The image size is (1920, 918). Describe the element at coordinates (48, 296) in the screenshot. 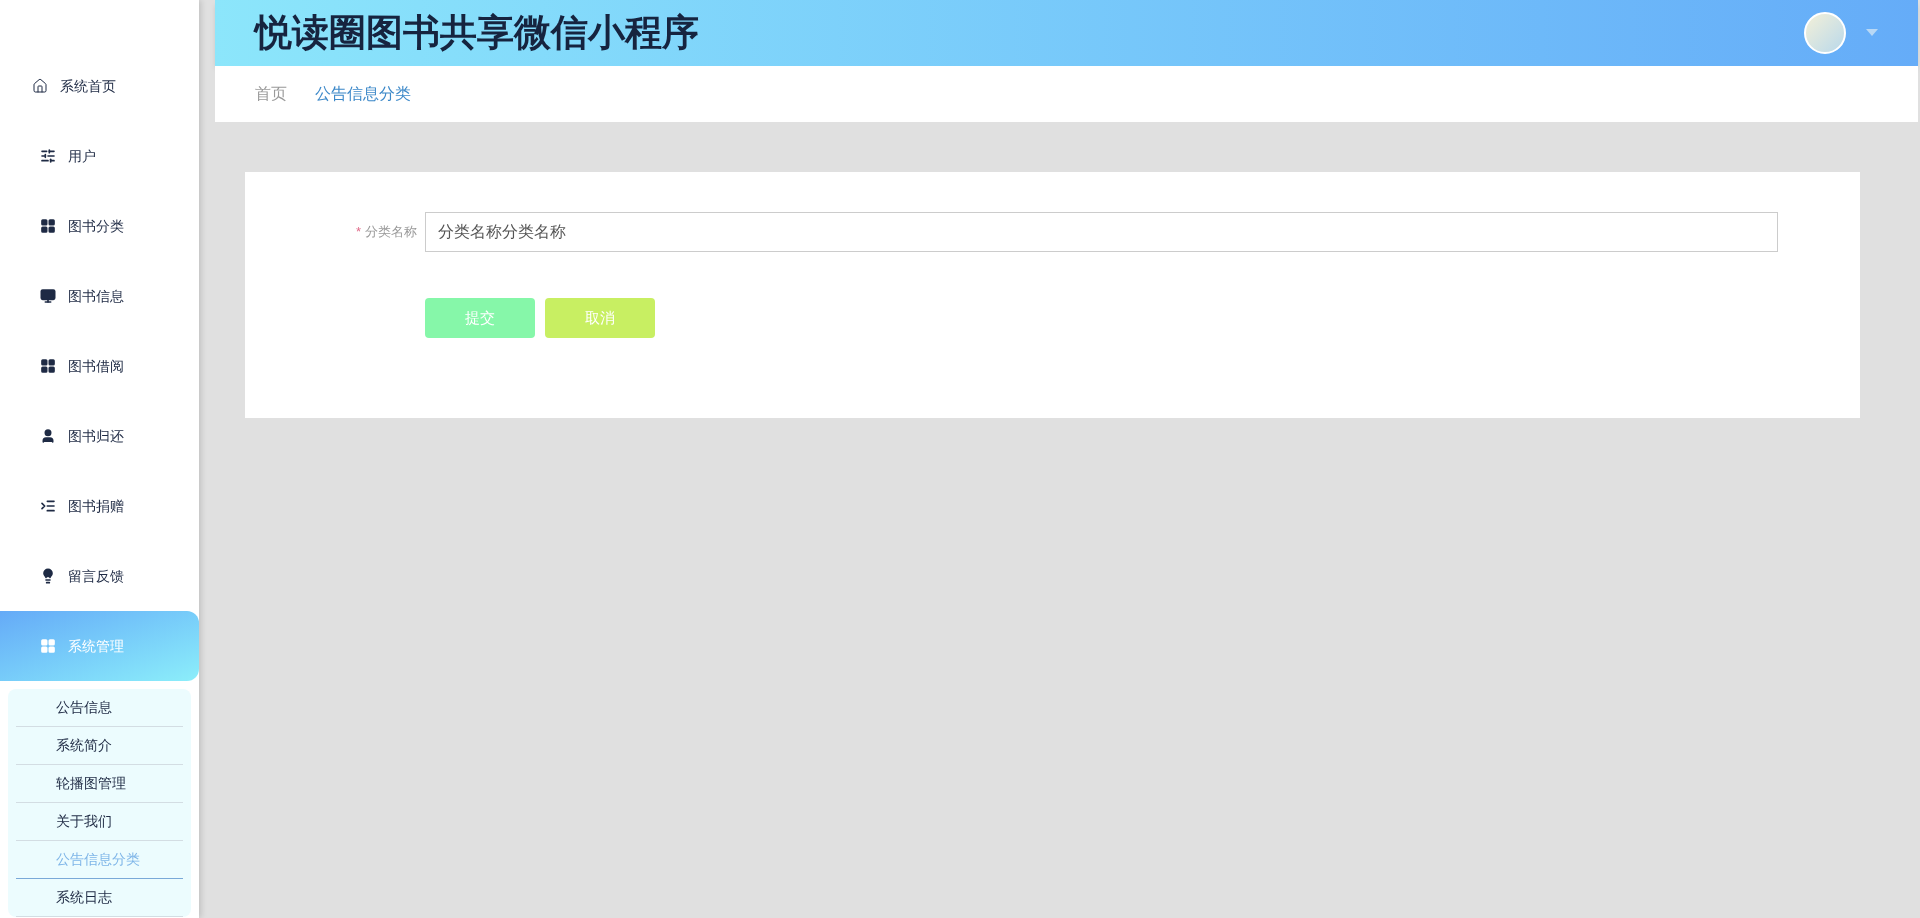

I see `monitor-icon` at that location.